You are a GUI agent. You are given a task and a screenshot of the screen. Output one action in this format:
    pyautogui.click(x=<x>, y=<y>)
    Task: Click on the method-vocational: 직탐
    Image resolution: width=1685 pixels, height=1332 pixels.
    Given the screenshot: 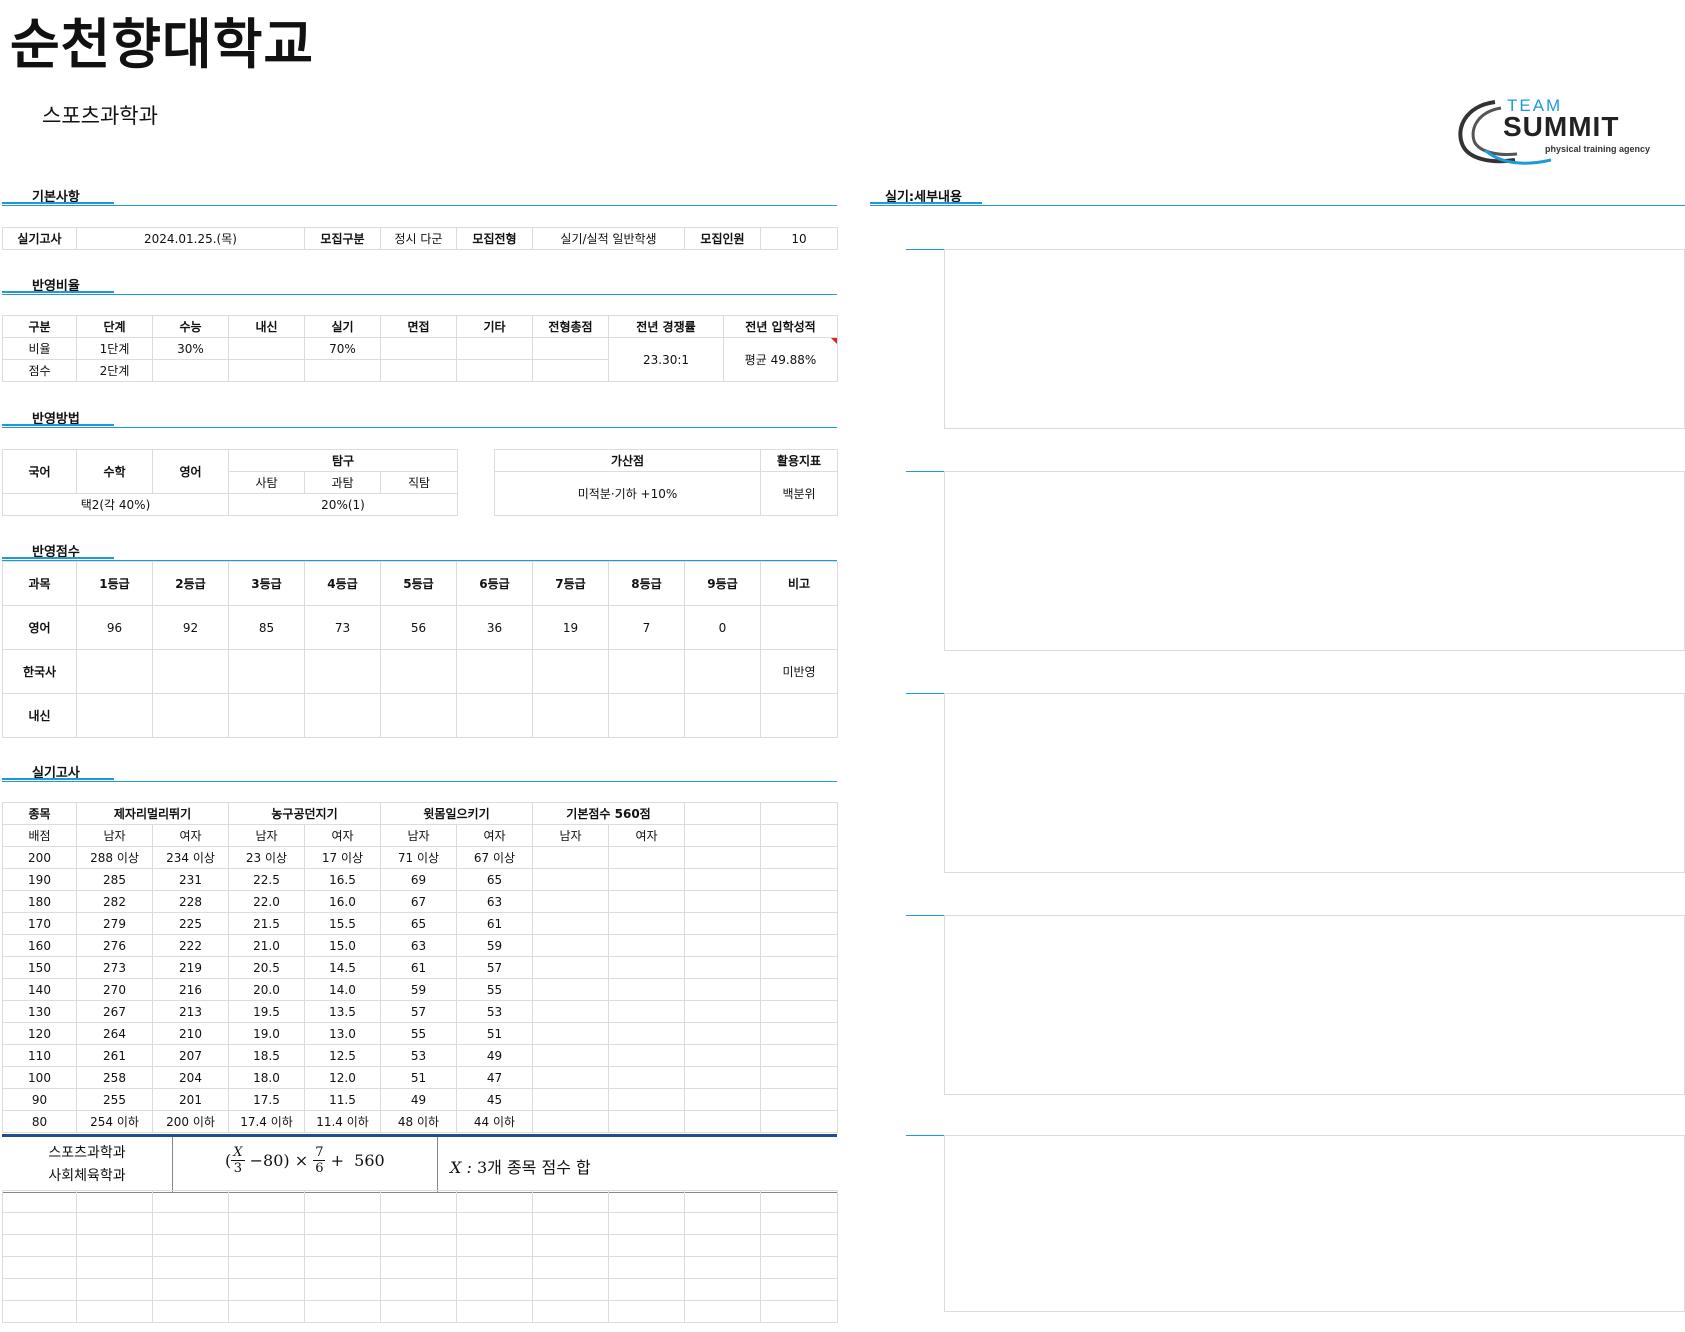 What is the action you would take?
    pyautogui.click(x=419, y=482)
    